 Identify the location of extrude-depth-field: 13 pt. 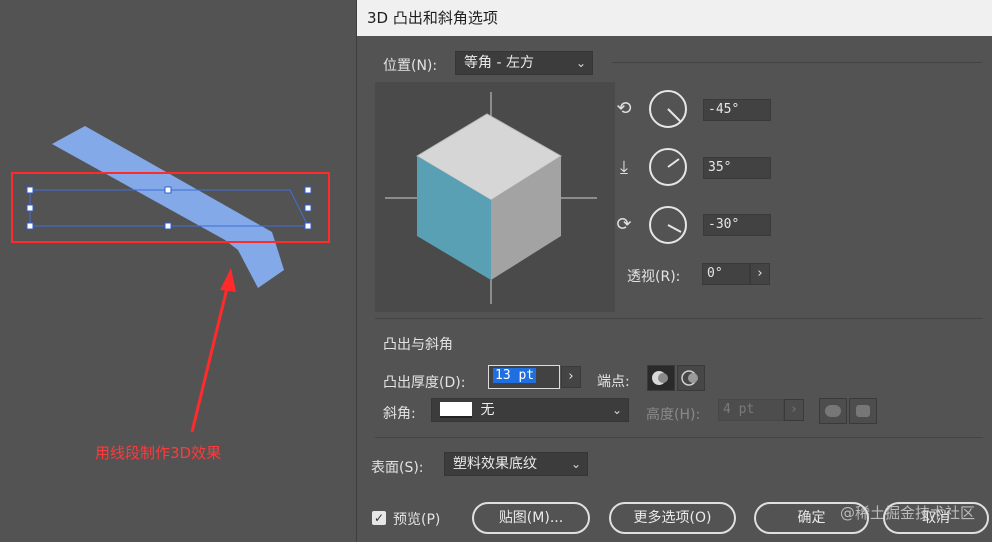
(524, 377).